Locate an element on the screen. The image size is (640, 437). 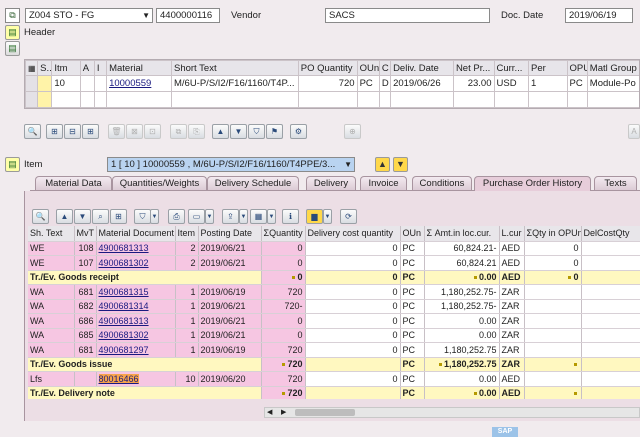
amount-cell: 1,180,252.75 is located at coordinates (462, 350).